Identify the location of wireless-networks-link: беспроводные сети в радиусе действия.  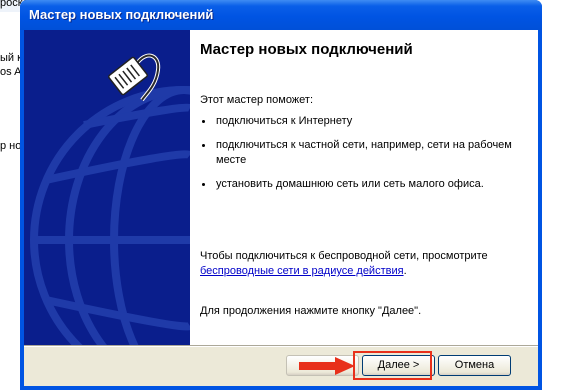
(302, 271).